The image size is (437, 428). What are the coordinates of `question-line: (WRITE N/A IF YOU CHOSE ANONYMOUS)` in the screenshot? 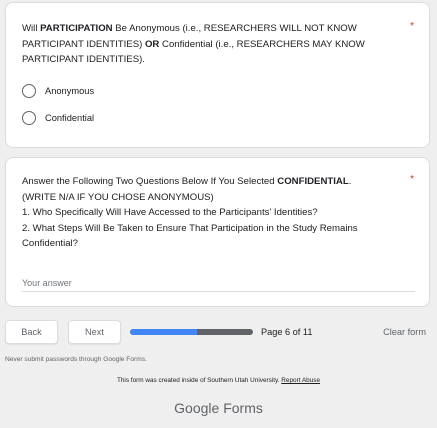 It's located at (118, 197).